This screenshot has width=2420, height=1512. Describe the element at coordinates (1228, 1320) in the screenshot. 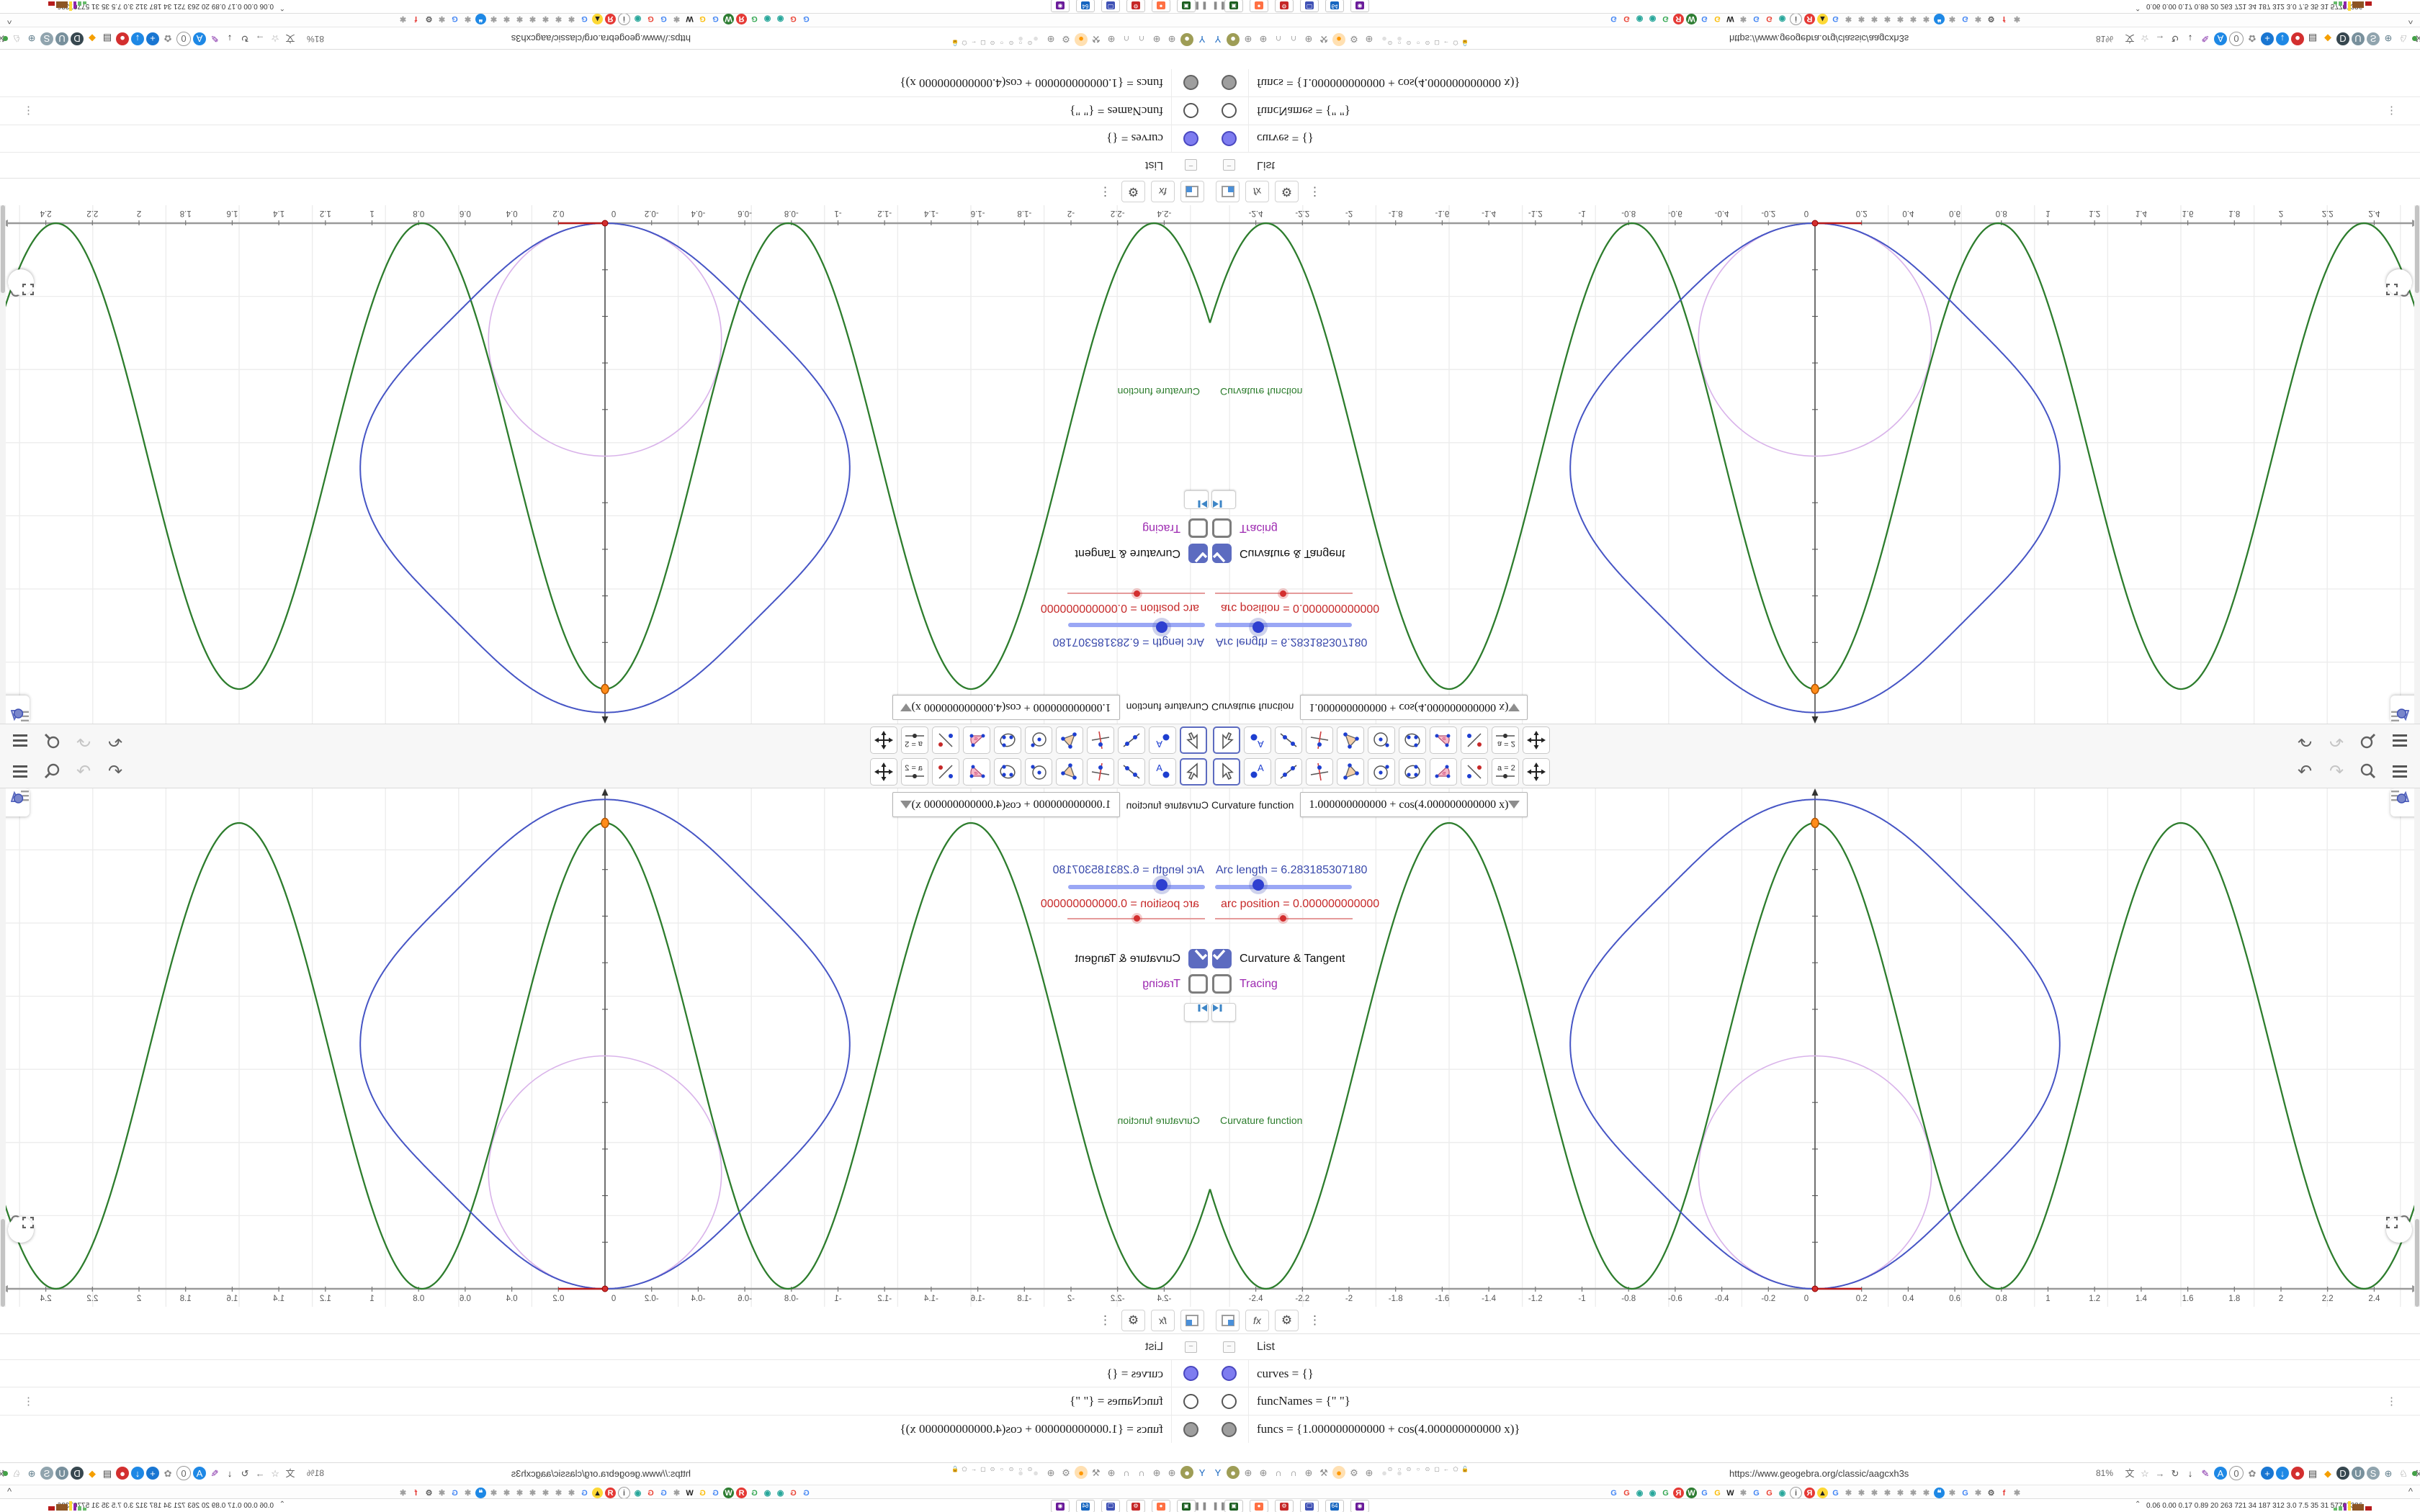

I see `split-view-icon` at that location.